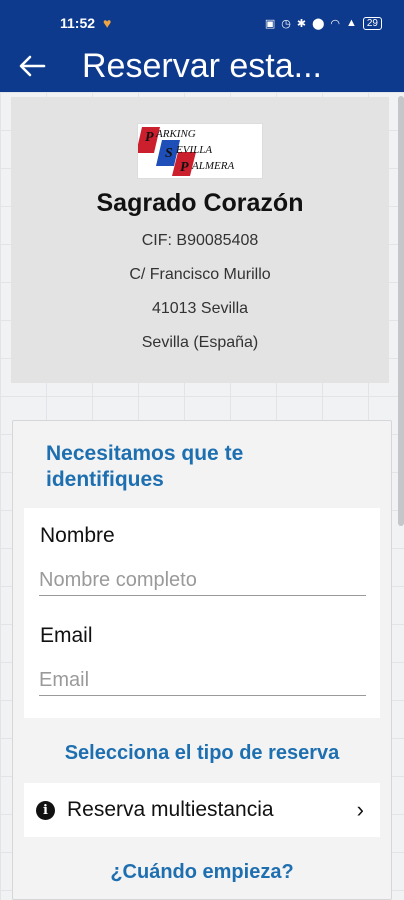 The width and height of the screenshot is (404, 900). I want to click on email-input, so click(202, 681).